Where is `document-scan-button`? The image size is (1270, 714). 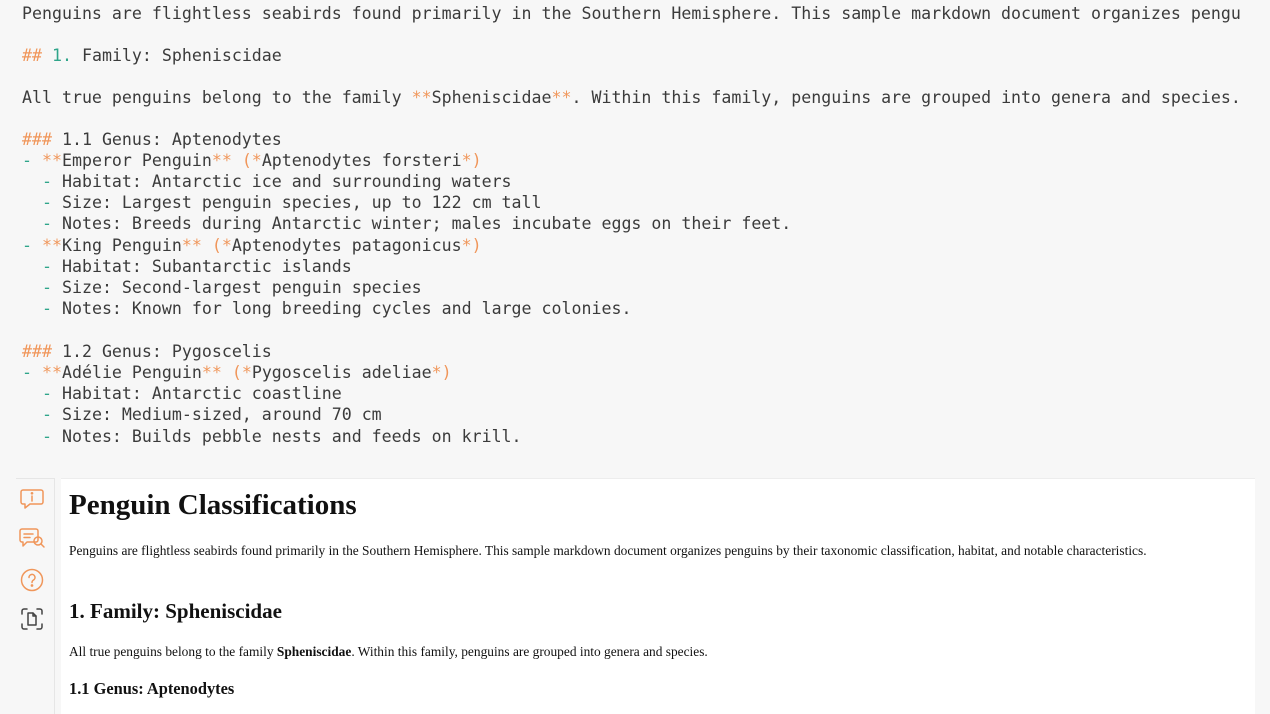 document-scan-button is located at coordinates (32, 619).